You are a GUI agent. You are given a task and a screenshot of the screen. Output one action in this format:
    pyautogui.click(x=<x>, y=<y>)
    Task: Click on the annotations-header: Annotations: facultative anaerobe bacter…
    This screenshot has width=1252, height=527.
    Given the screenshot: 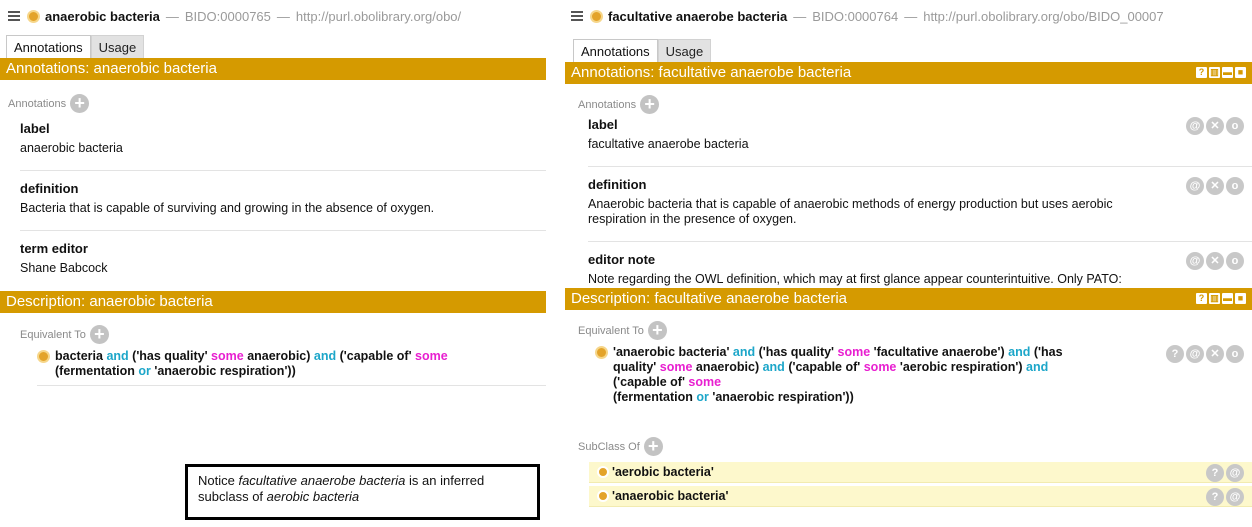 What is the action you would take?
    pyautogui.click(x=908, y=73)
    